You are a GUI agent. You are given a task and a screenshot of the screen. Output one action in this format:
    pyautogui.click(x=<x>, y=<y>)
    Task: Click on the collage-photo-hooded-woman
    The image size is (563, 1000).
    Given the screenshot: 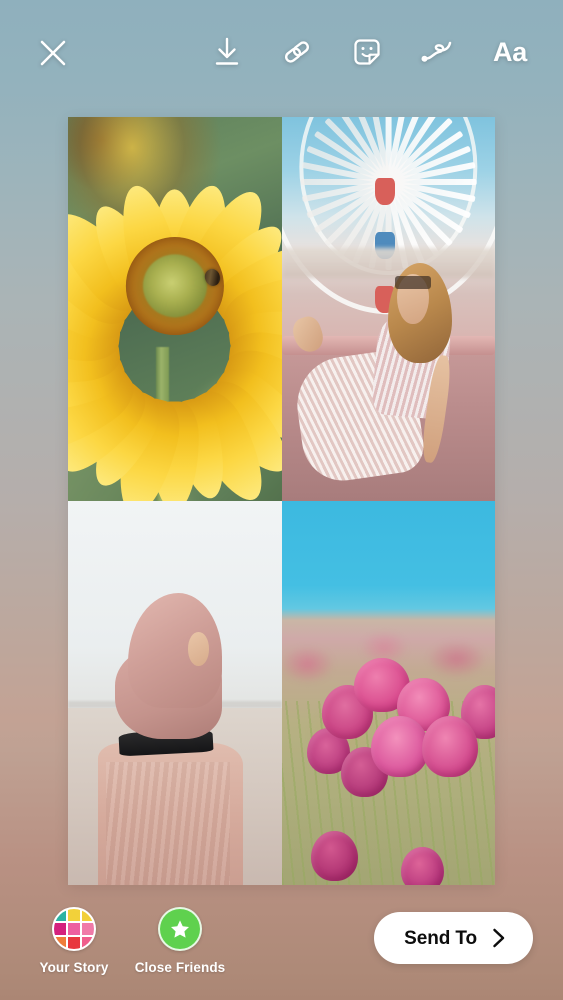 What is the action you would take?
    pyautogui.click(x=175, y=693)
    